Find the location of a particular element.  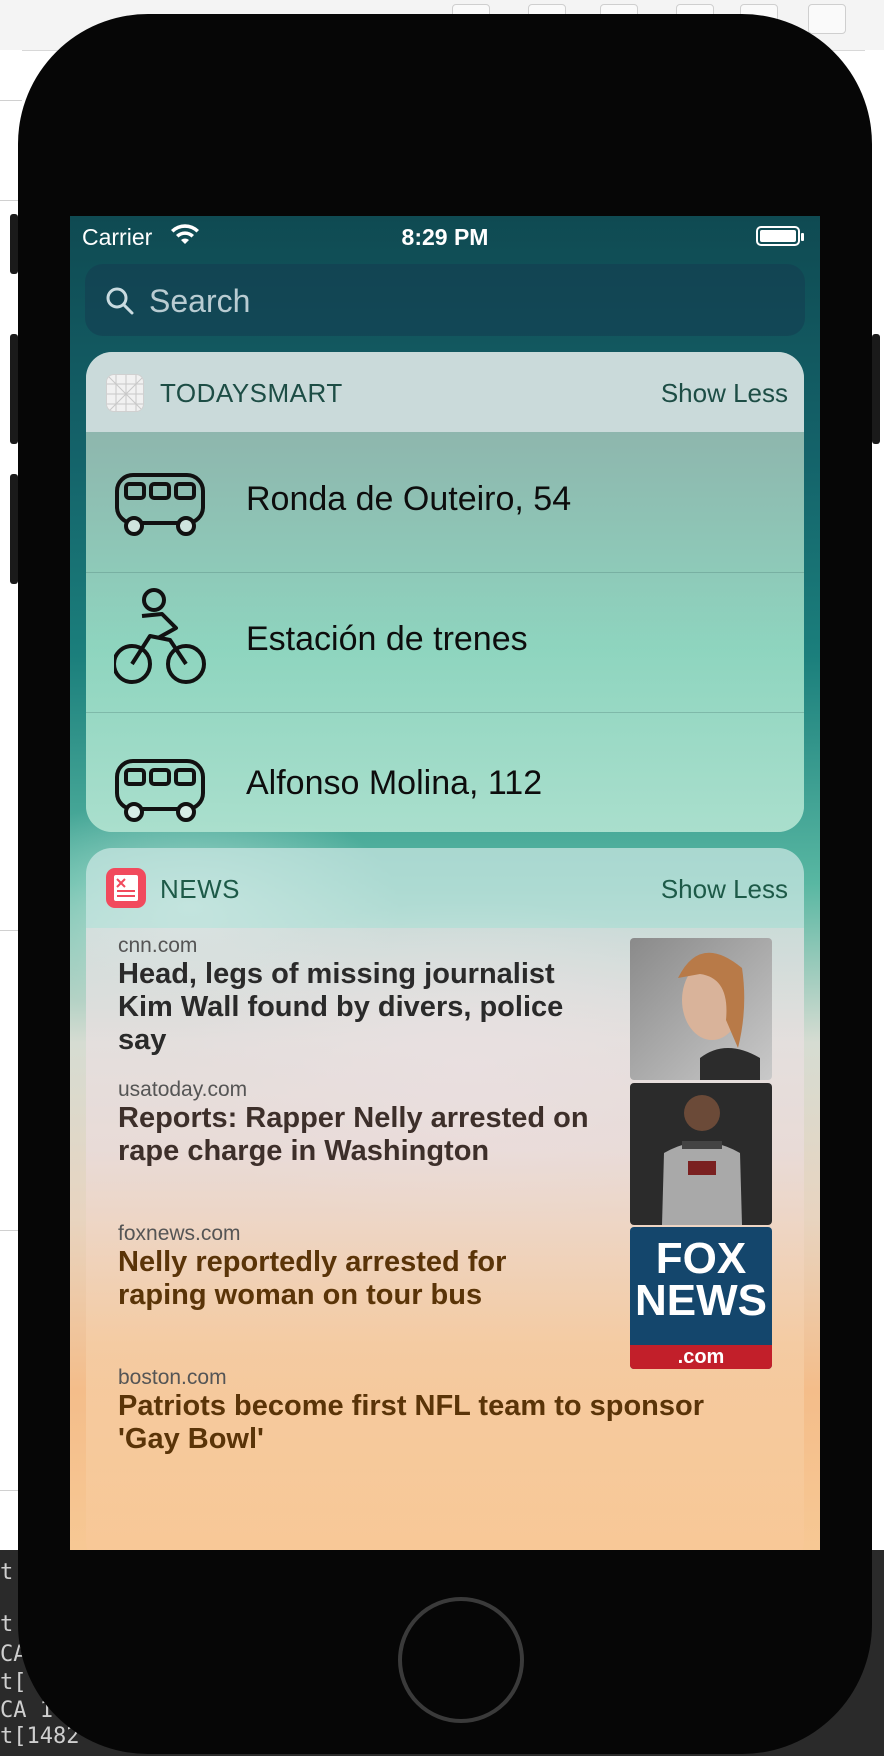

volume-down-button is located at coordinates (14, 529).